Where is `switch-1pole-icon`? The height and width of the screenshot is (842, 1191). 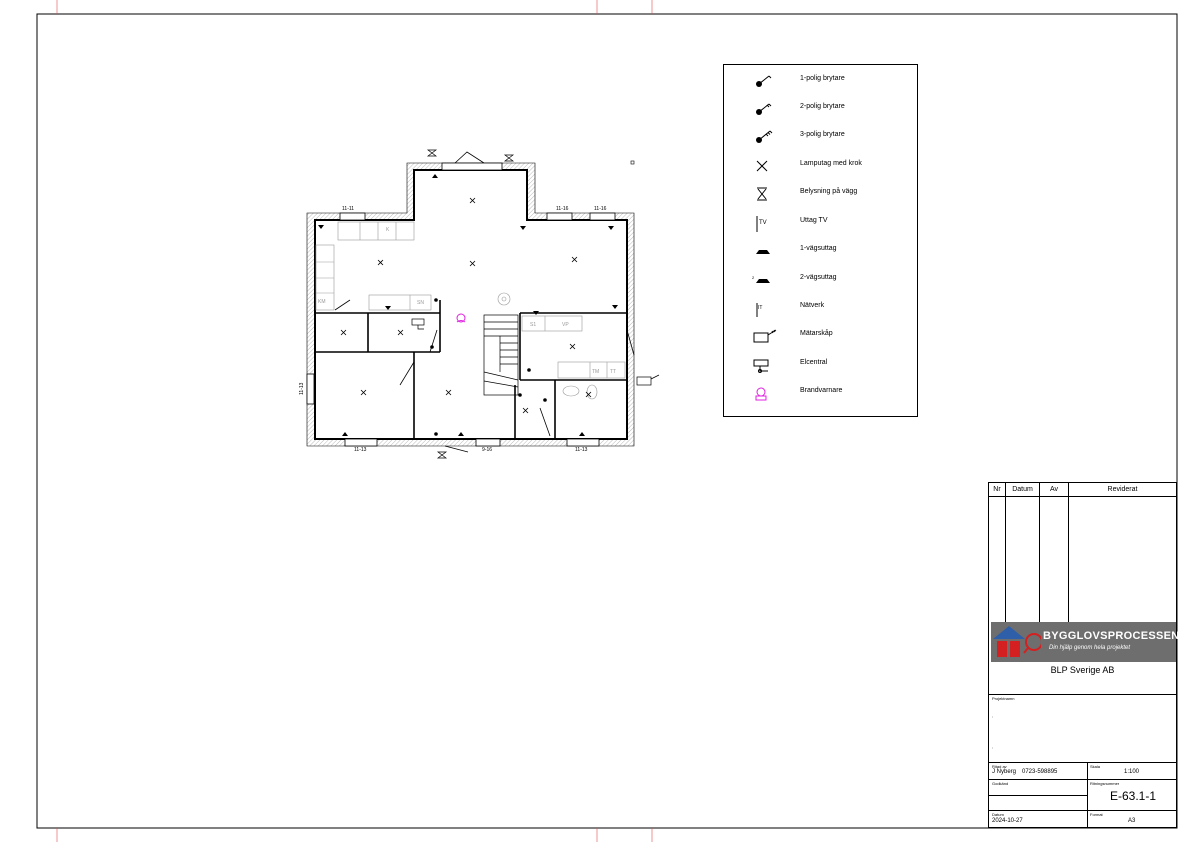
switch-1pole-icon is located at coordinates (764, 81).